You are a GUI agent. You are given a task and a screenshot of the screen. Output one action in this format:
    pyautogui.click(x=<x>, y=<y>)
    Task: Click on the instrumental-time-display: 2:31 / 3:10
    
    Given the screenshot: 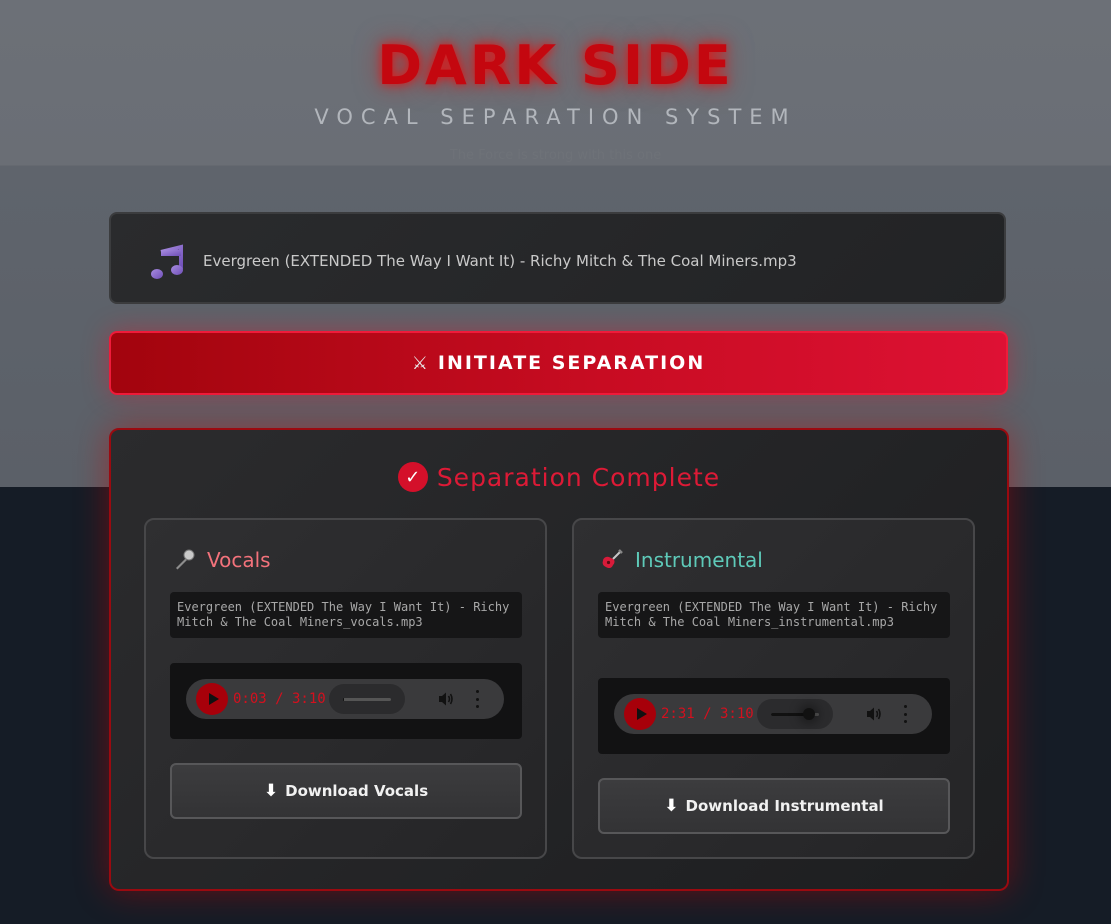 What is the action you would take?
    pyautogui.click(x=707, y=714)
    